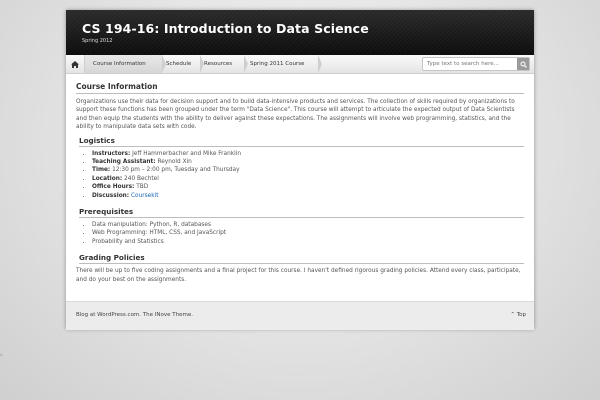 The image size is (600, 400). Describe the element at coordinates (111, 153) in the screenshot. I see `instructors-label: Instructors:` at that location.